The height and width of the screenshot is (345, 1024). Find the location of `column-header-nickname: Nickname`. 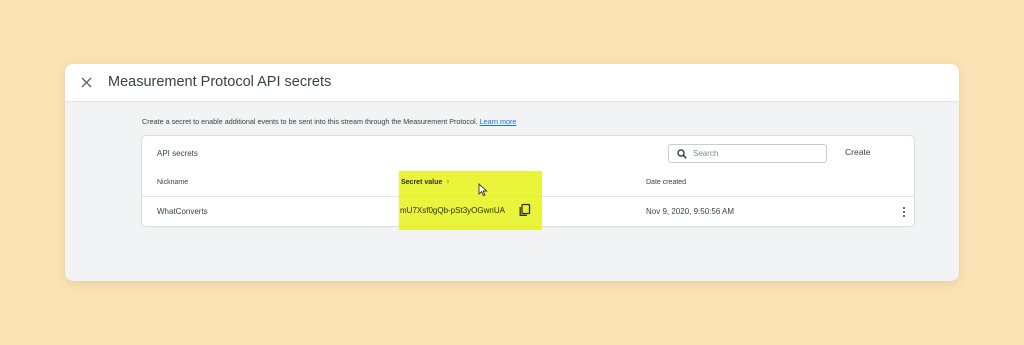

column-header-nickname: Nickname is located at coordinates (172, 182).